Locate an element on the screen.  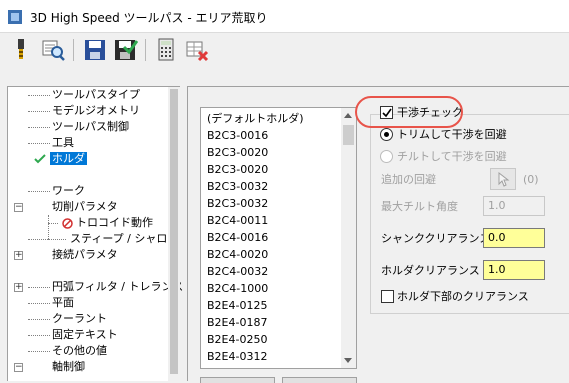
pick-button is located at coordinates (503, 179).